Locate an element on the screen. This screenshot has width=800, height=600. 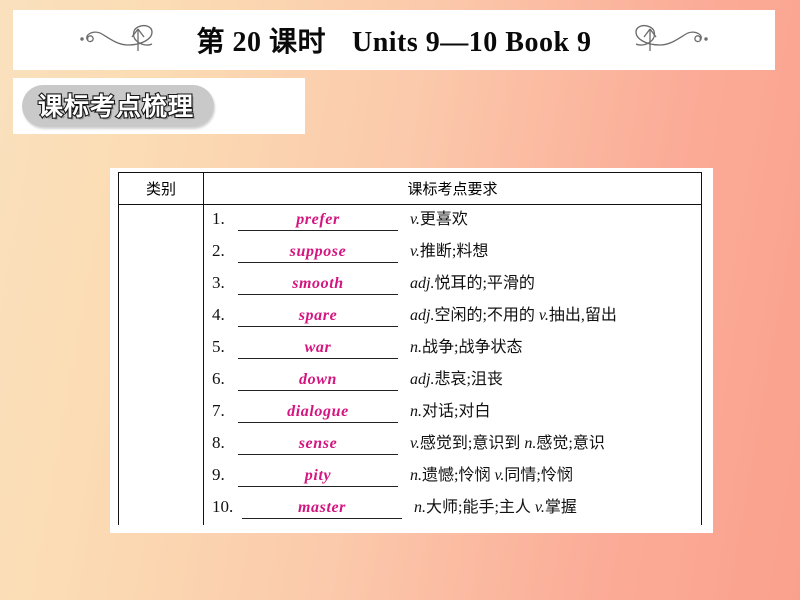
table-row: 3. smooth adj.悦耳的;平滑的 is located at coordinates (410, 285).